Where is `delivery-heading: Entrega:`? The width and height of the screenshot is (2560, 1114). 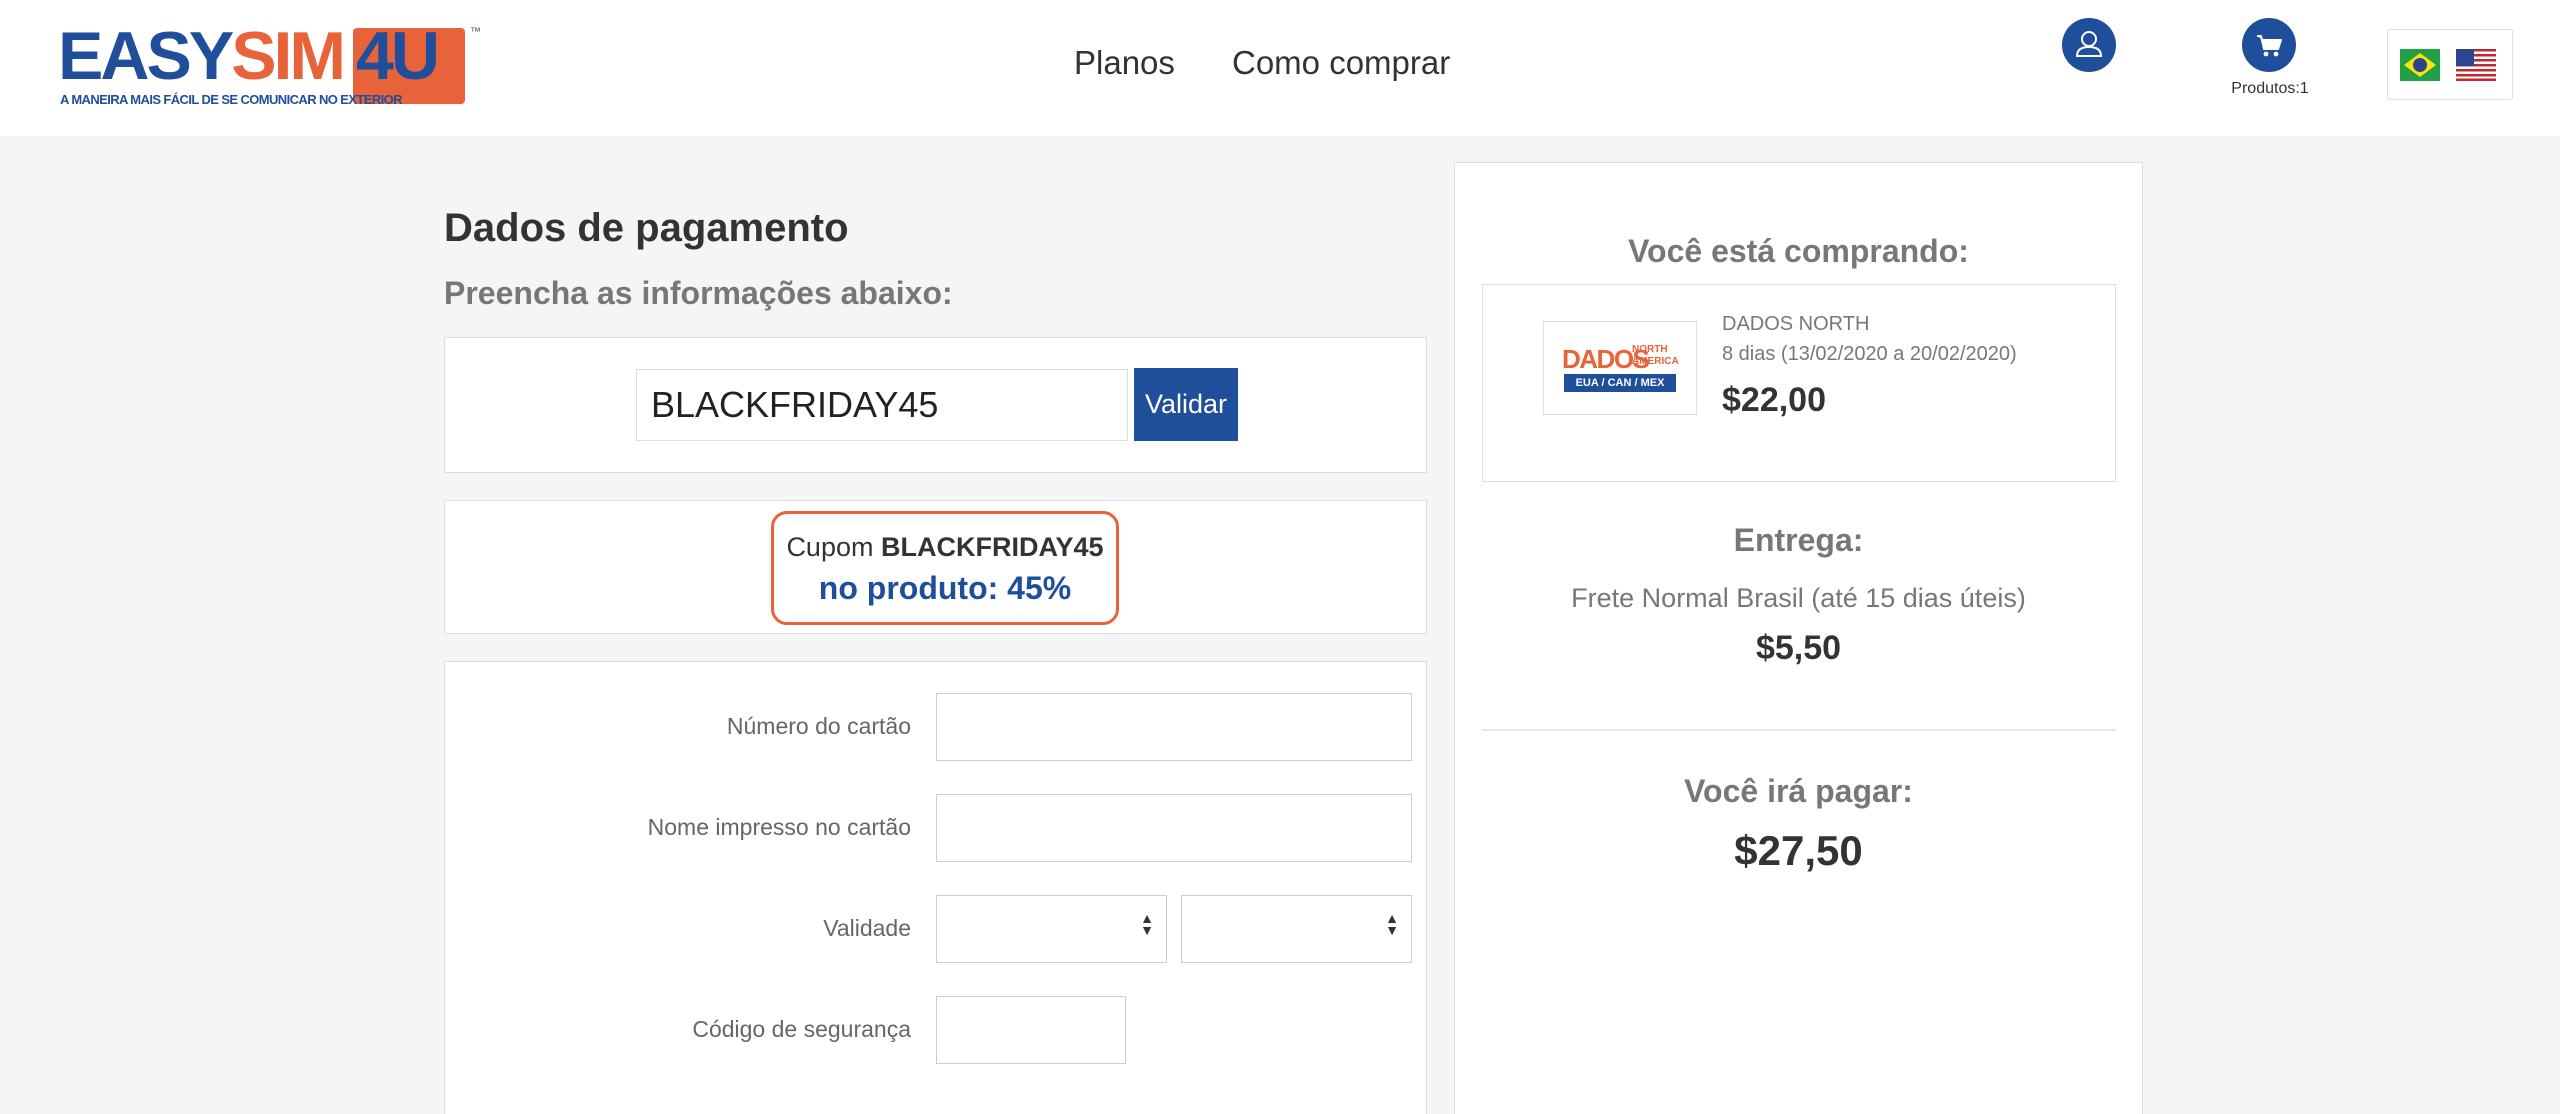
delivery-heading: Entrega: is located at coordinates (1798, 540).